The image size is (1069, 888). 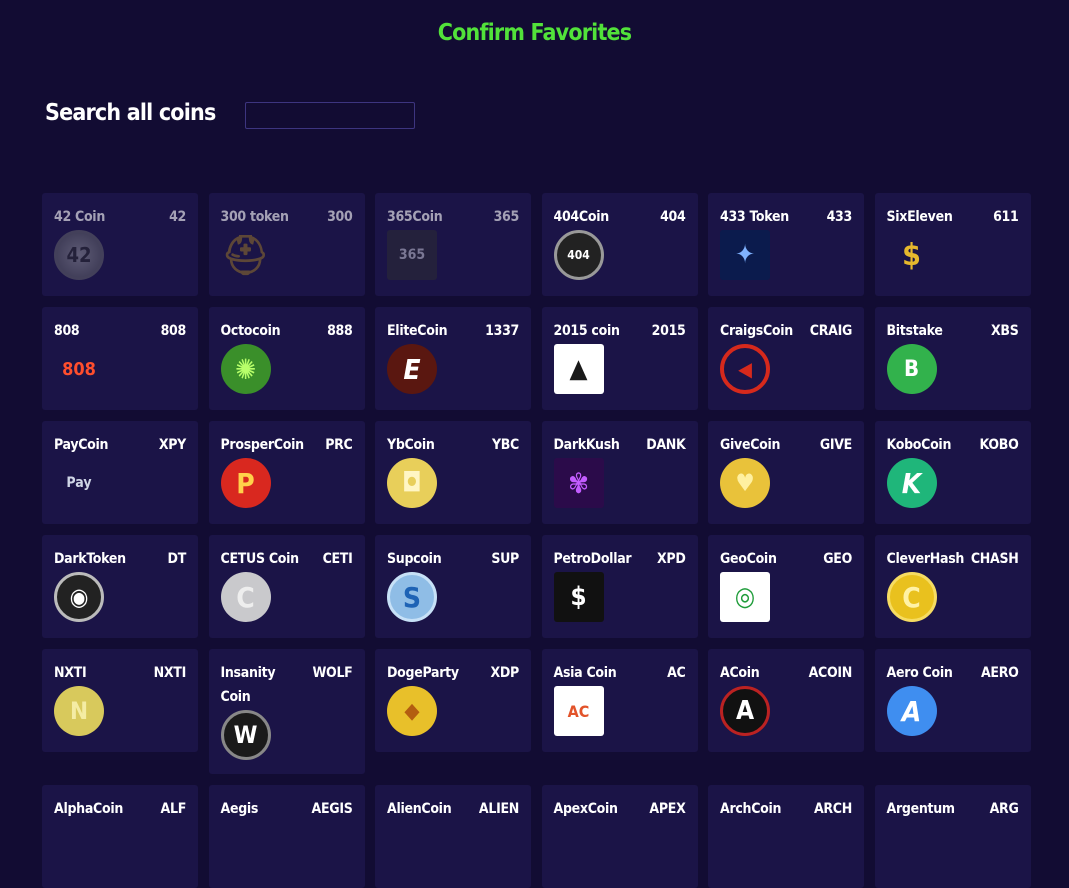 I want to click on coin-symbol: ALF, so click(x=173, y=809).